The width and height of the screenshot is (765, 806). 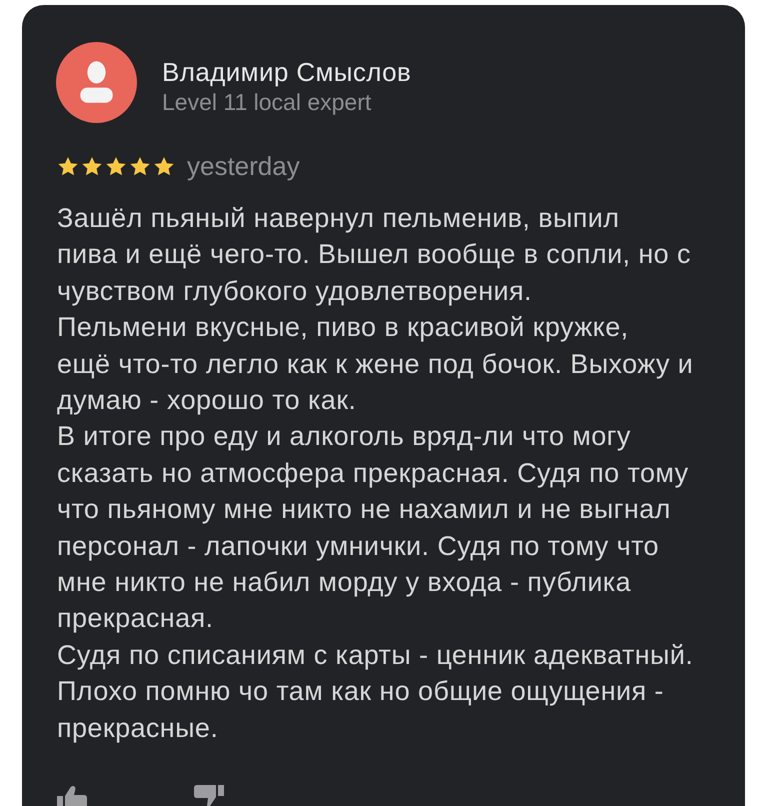 I want to click on author-level: Level 11 local expert, so click(x=267, y=102).